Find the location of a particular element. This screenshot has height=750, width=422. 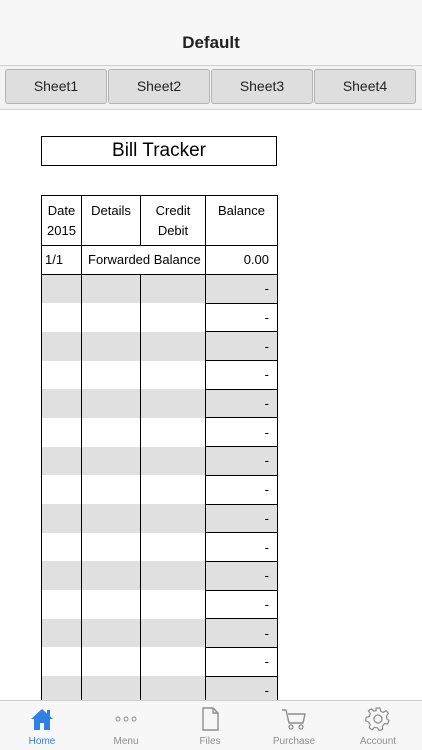

header-balance: Balance is located at coordinates (241, 220).